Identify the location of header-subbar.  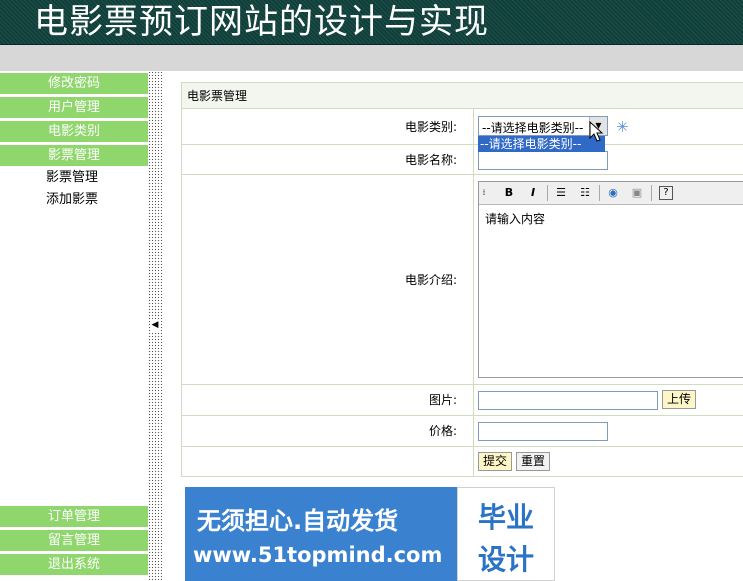
(371, 58).